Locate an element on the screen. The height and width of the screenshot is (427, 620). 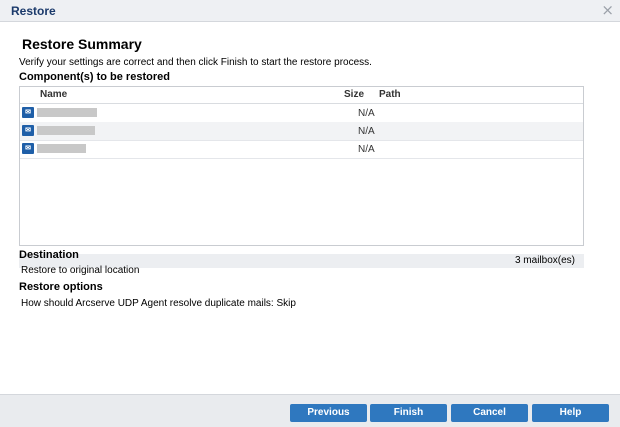
close-icon: × is located at coordinates (607, 10).